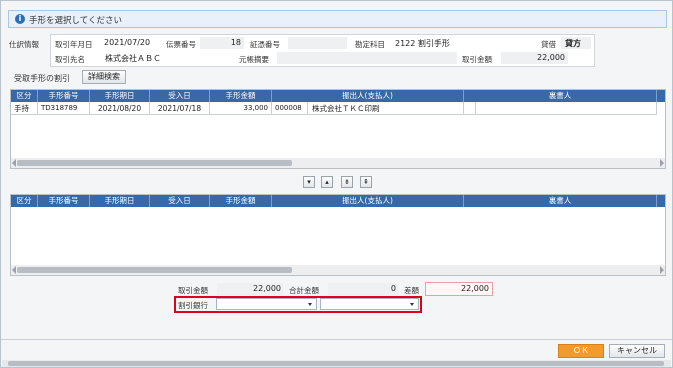 The height and width of the screenshot is (368, 673). What do you see at coordinates (193, 305) in the screenshot?
I see `discount-bank-label: 割引銀行` at bounding box center [193, 305].